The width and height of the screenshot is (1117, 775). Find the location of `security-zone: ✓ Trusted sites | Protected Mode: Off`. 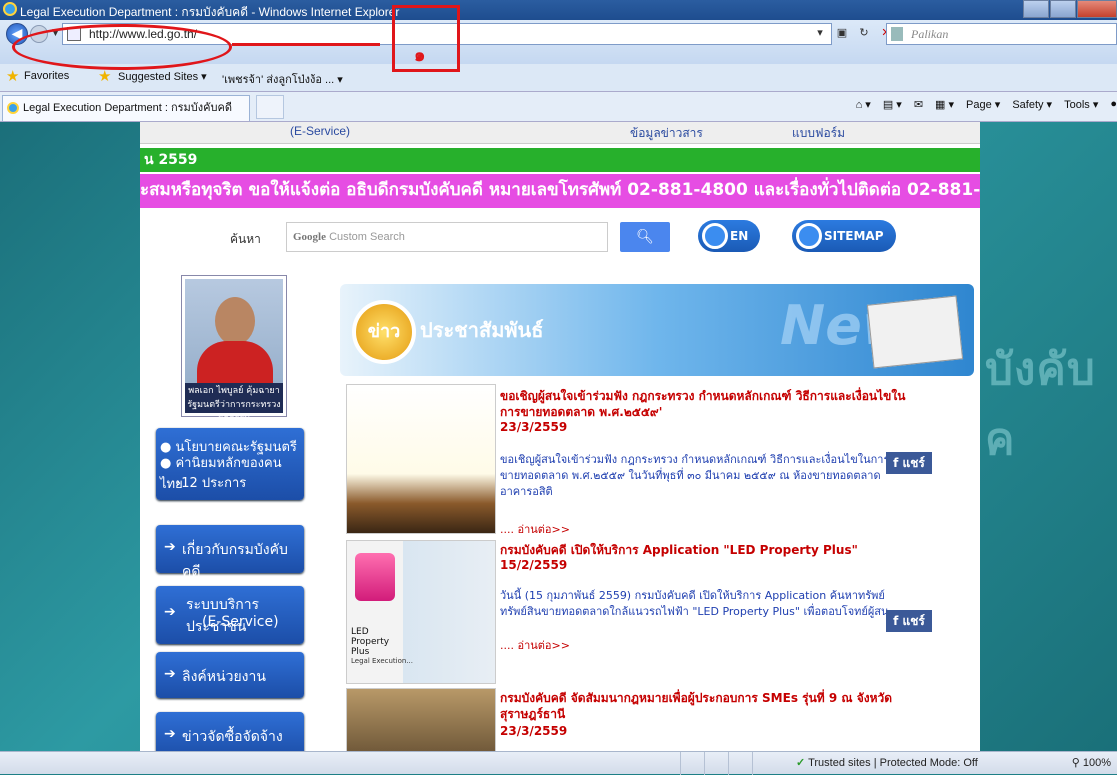

security-zone: ✓ Trusted sites | Protected Mode: Off is located at coordinates (887, 762).